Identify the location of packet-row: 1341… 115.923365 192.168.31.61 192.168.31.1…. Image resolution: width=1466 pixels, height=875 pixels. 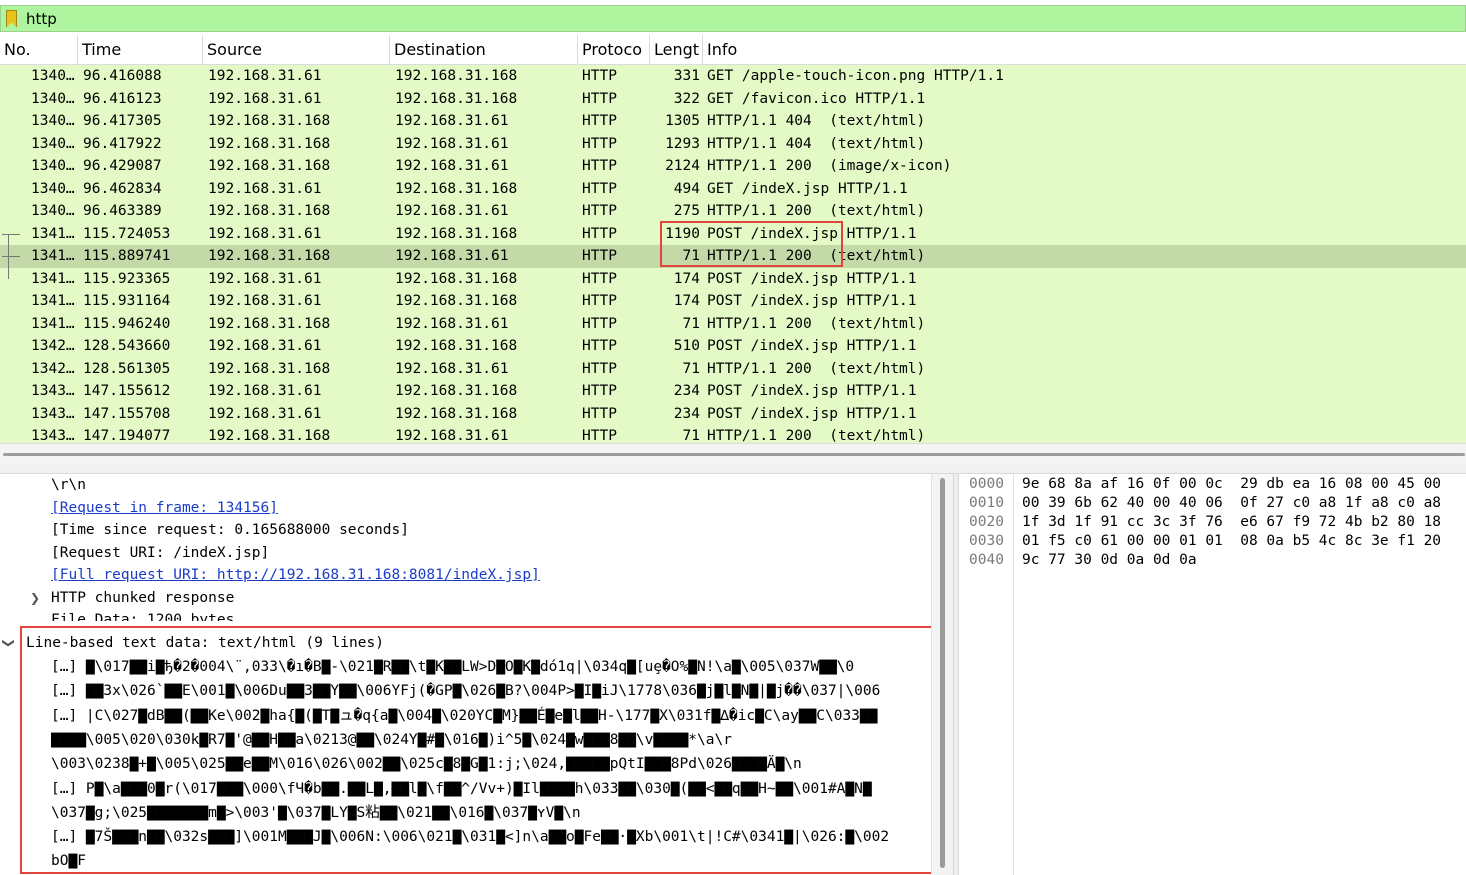
(733, 278).